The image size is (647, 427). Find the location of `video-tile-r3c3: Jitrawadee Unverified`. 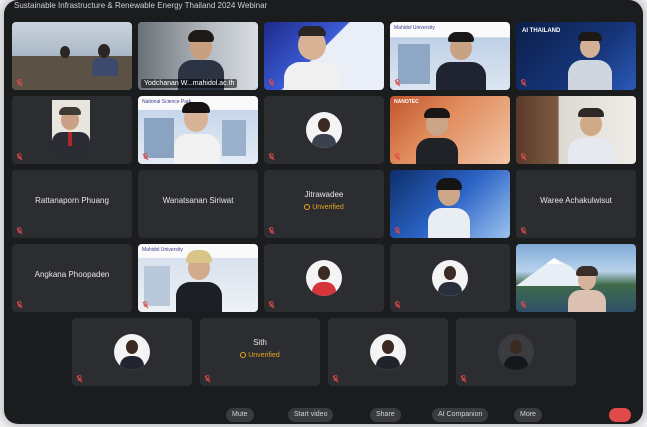

video-tile-r3c3: Jitrawadee Unverified is located at coordinates (324, 204).